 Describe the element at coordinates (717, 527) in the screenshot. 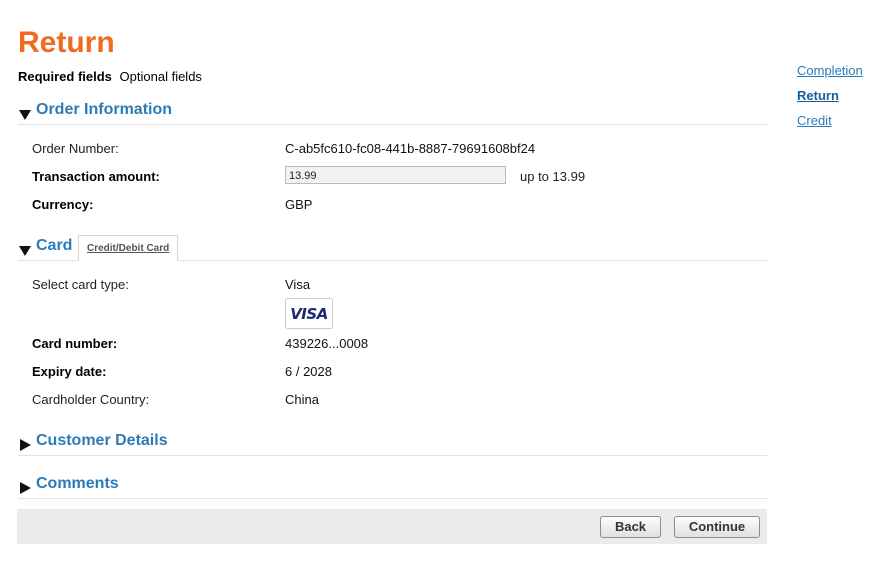

I see `continue-button: Continue` at that location.